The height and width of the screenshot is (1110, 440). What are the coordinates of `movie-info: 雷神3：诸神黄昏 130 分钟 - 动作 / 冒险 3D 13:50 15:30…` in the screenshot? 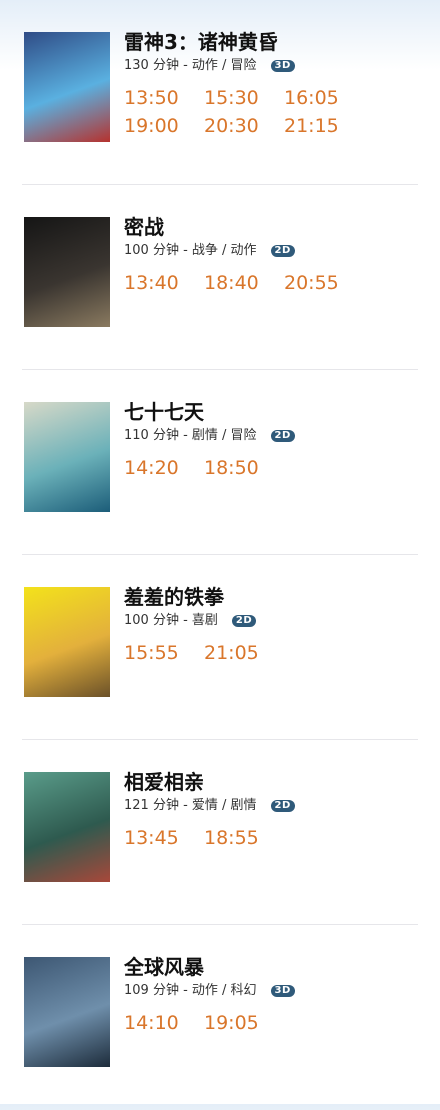 It's located at (277, 85).